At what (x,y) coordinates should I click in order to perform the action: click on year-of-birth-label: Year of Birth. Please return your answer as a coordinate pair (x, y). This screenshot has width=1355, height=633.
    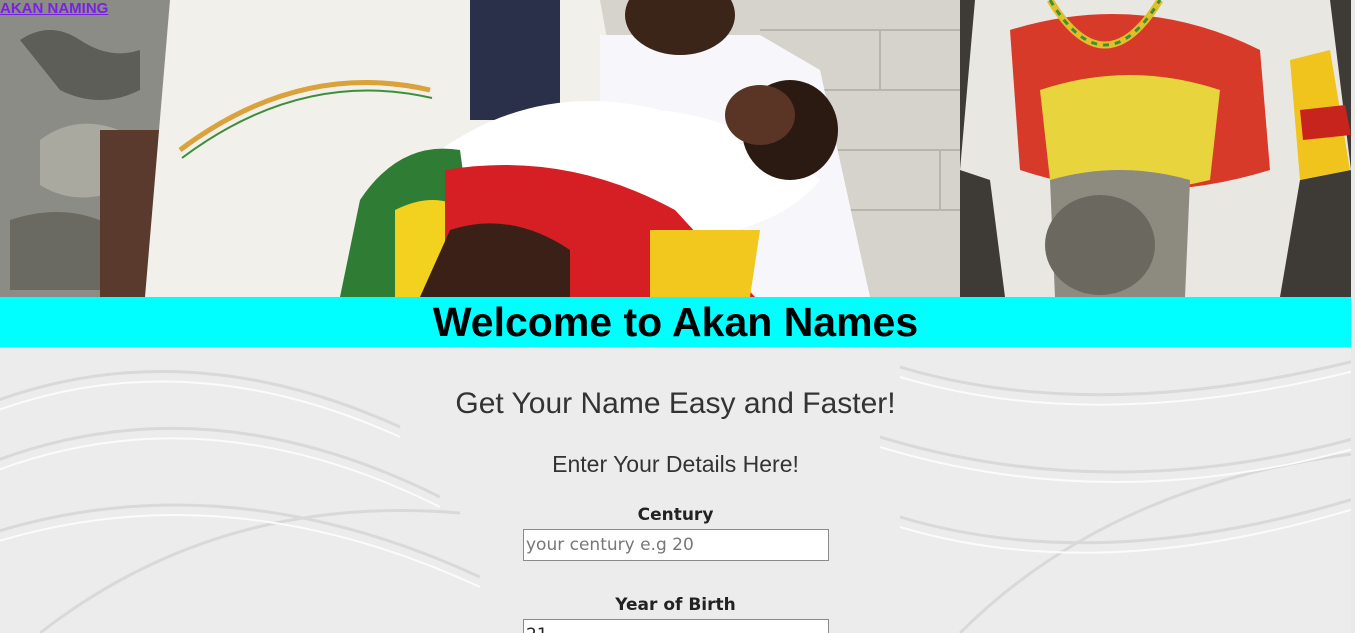
    Looking at the image, I should click on (675, 605).